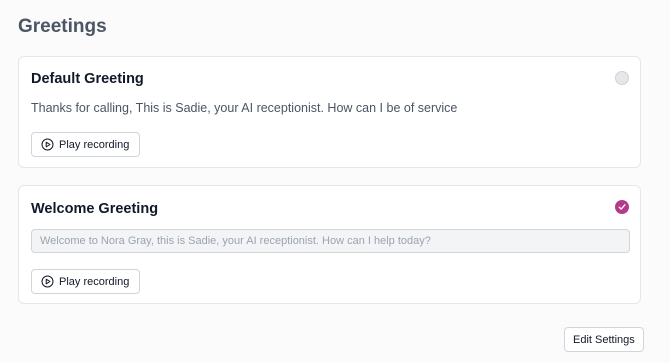 Image resolution: width=670 pixels, height=363 pixels. Describe the element at coordinates (94, 144) in the screenshot. I see `default-play-recording-label: Play recording` at that location.